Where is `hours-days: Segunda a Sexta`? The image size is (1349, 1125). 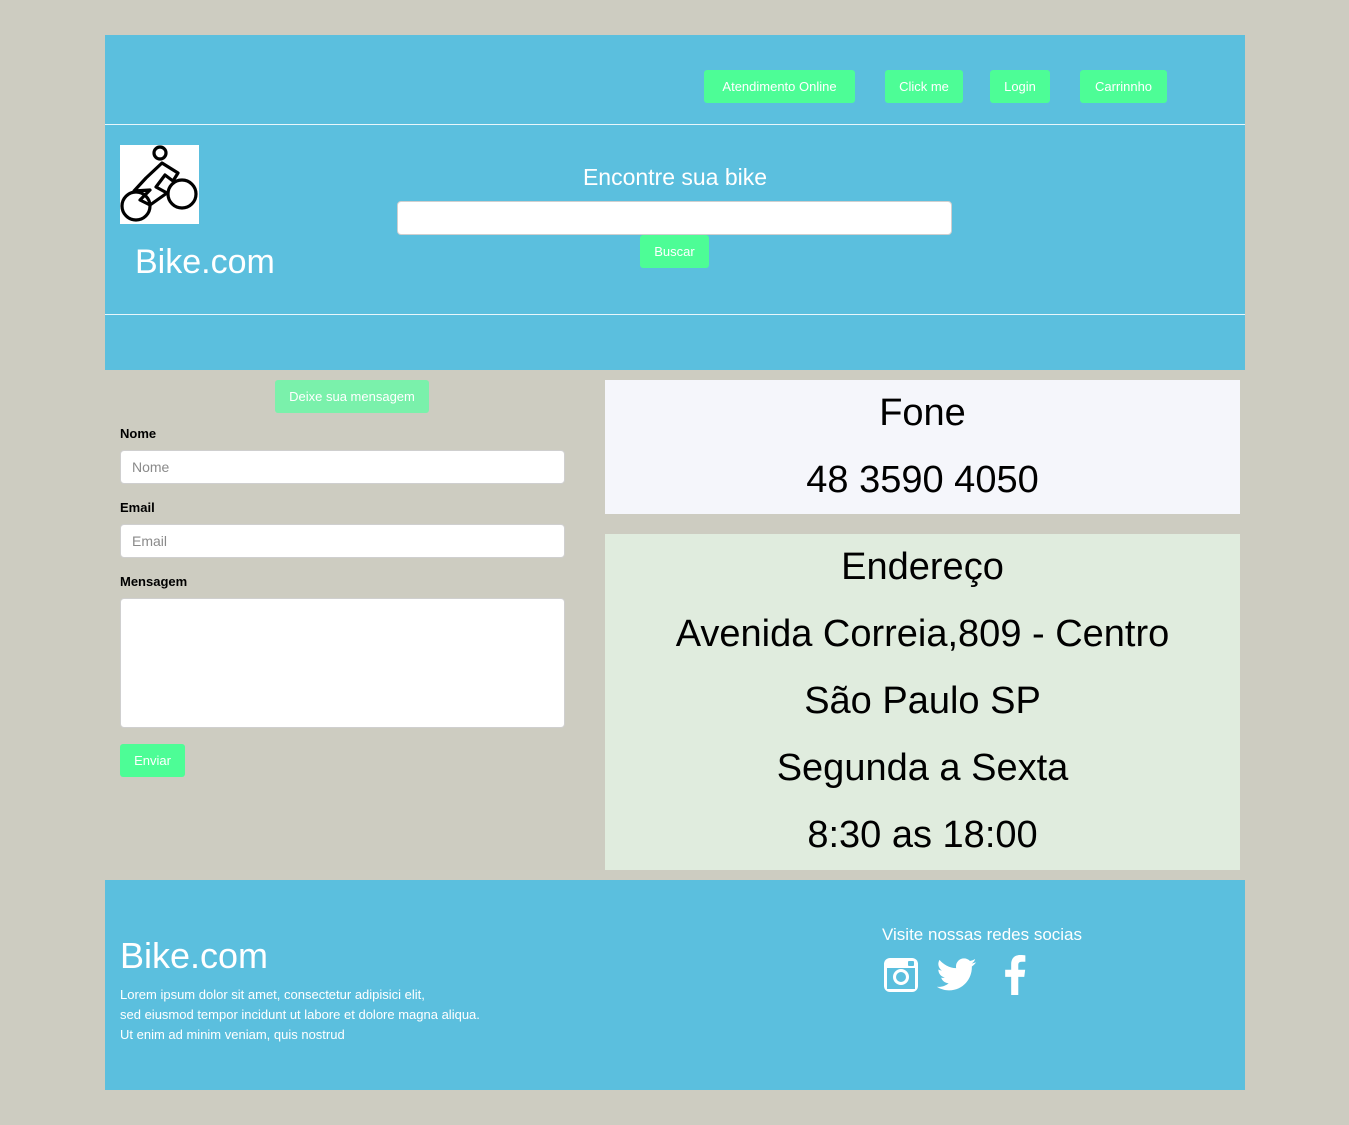 hours-days: Segunda a Sexta is located at coordinates (922, 768).